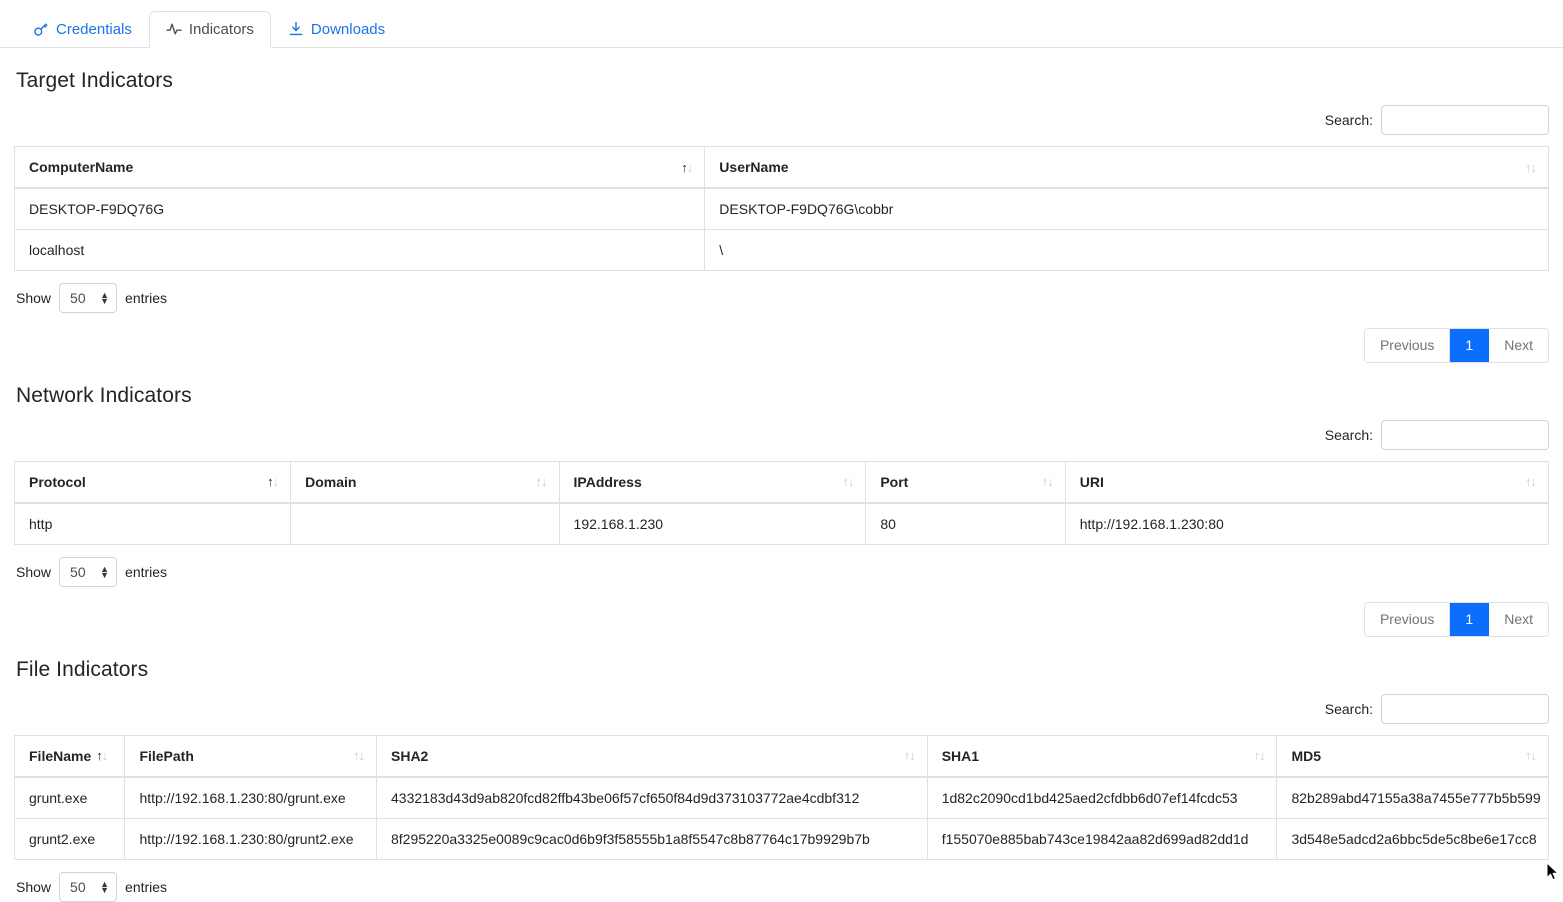  What do you see at coordinates (104, 395) in the screenshot?
I see `section-title: Network Indicators` at bounding box center [104, 395].